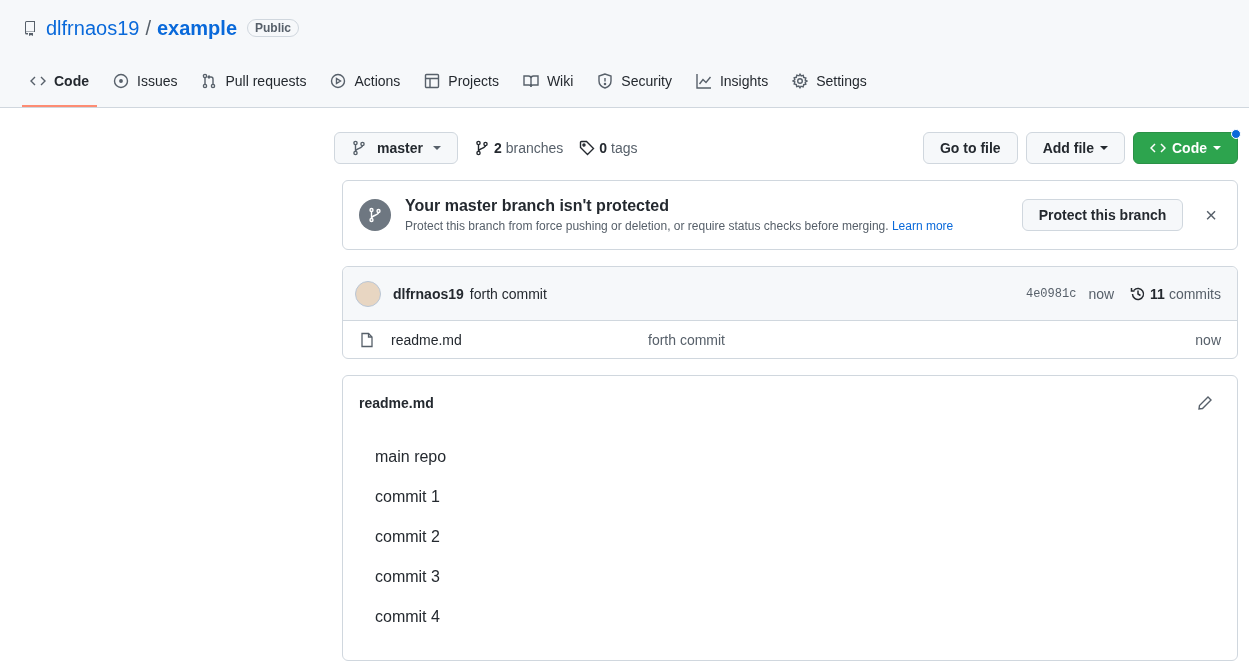  What do you see at coordinates (922, 339) in the screenshot?
I see `file-commit-message: forth commit` at bounding box center [922, 339].